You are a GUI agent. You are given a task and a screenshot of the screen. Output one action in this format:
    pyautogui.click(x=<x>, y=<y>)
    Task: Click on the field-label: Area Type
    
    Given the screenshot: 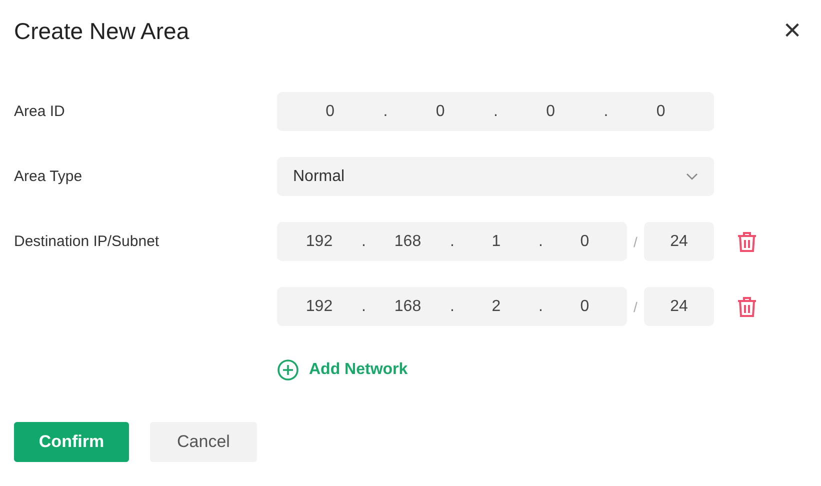 What is the action you would take?
    pyautogui.click(x=49, y=176)
    